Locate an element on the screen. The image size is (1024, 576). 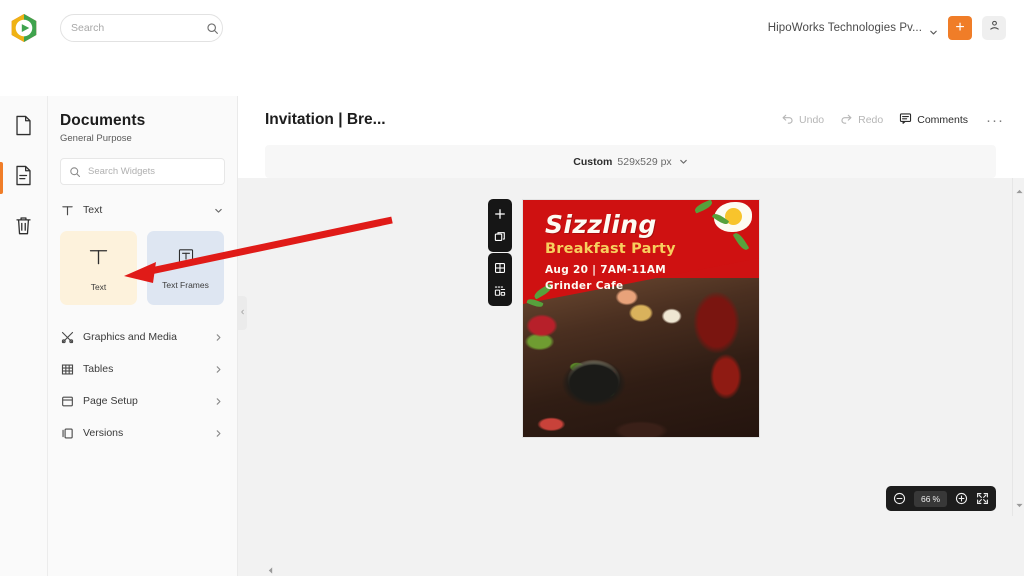
widget-search-input is located at coordinates (154, 171).